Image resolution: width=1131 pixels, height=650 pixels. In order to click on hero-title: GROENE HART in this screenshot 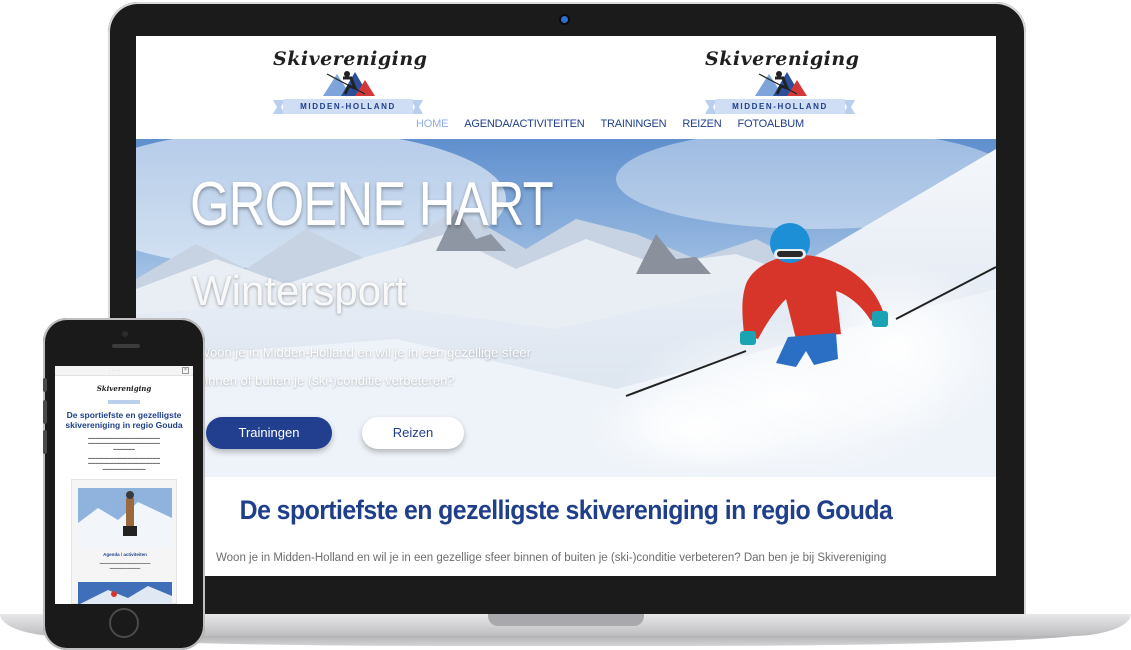, I will do `click(372, 204)`.